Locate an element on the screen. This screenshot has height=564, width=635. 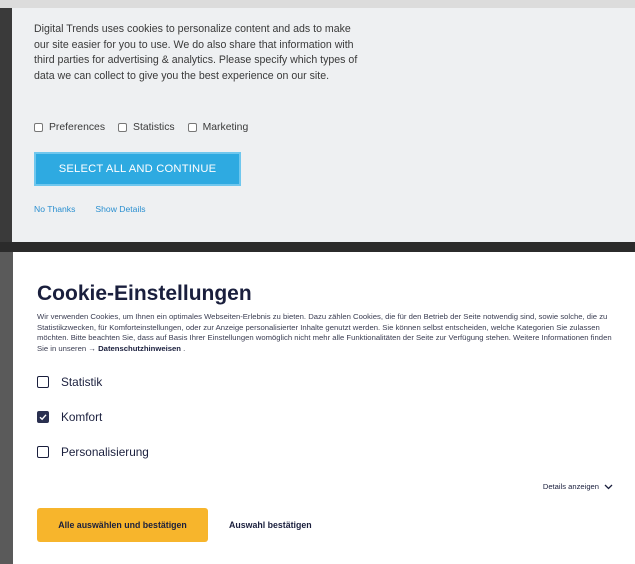
show-details-link: Show Details is located at coordinates (120, 209).